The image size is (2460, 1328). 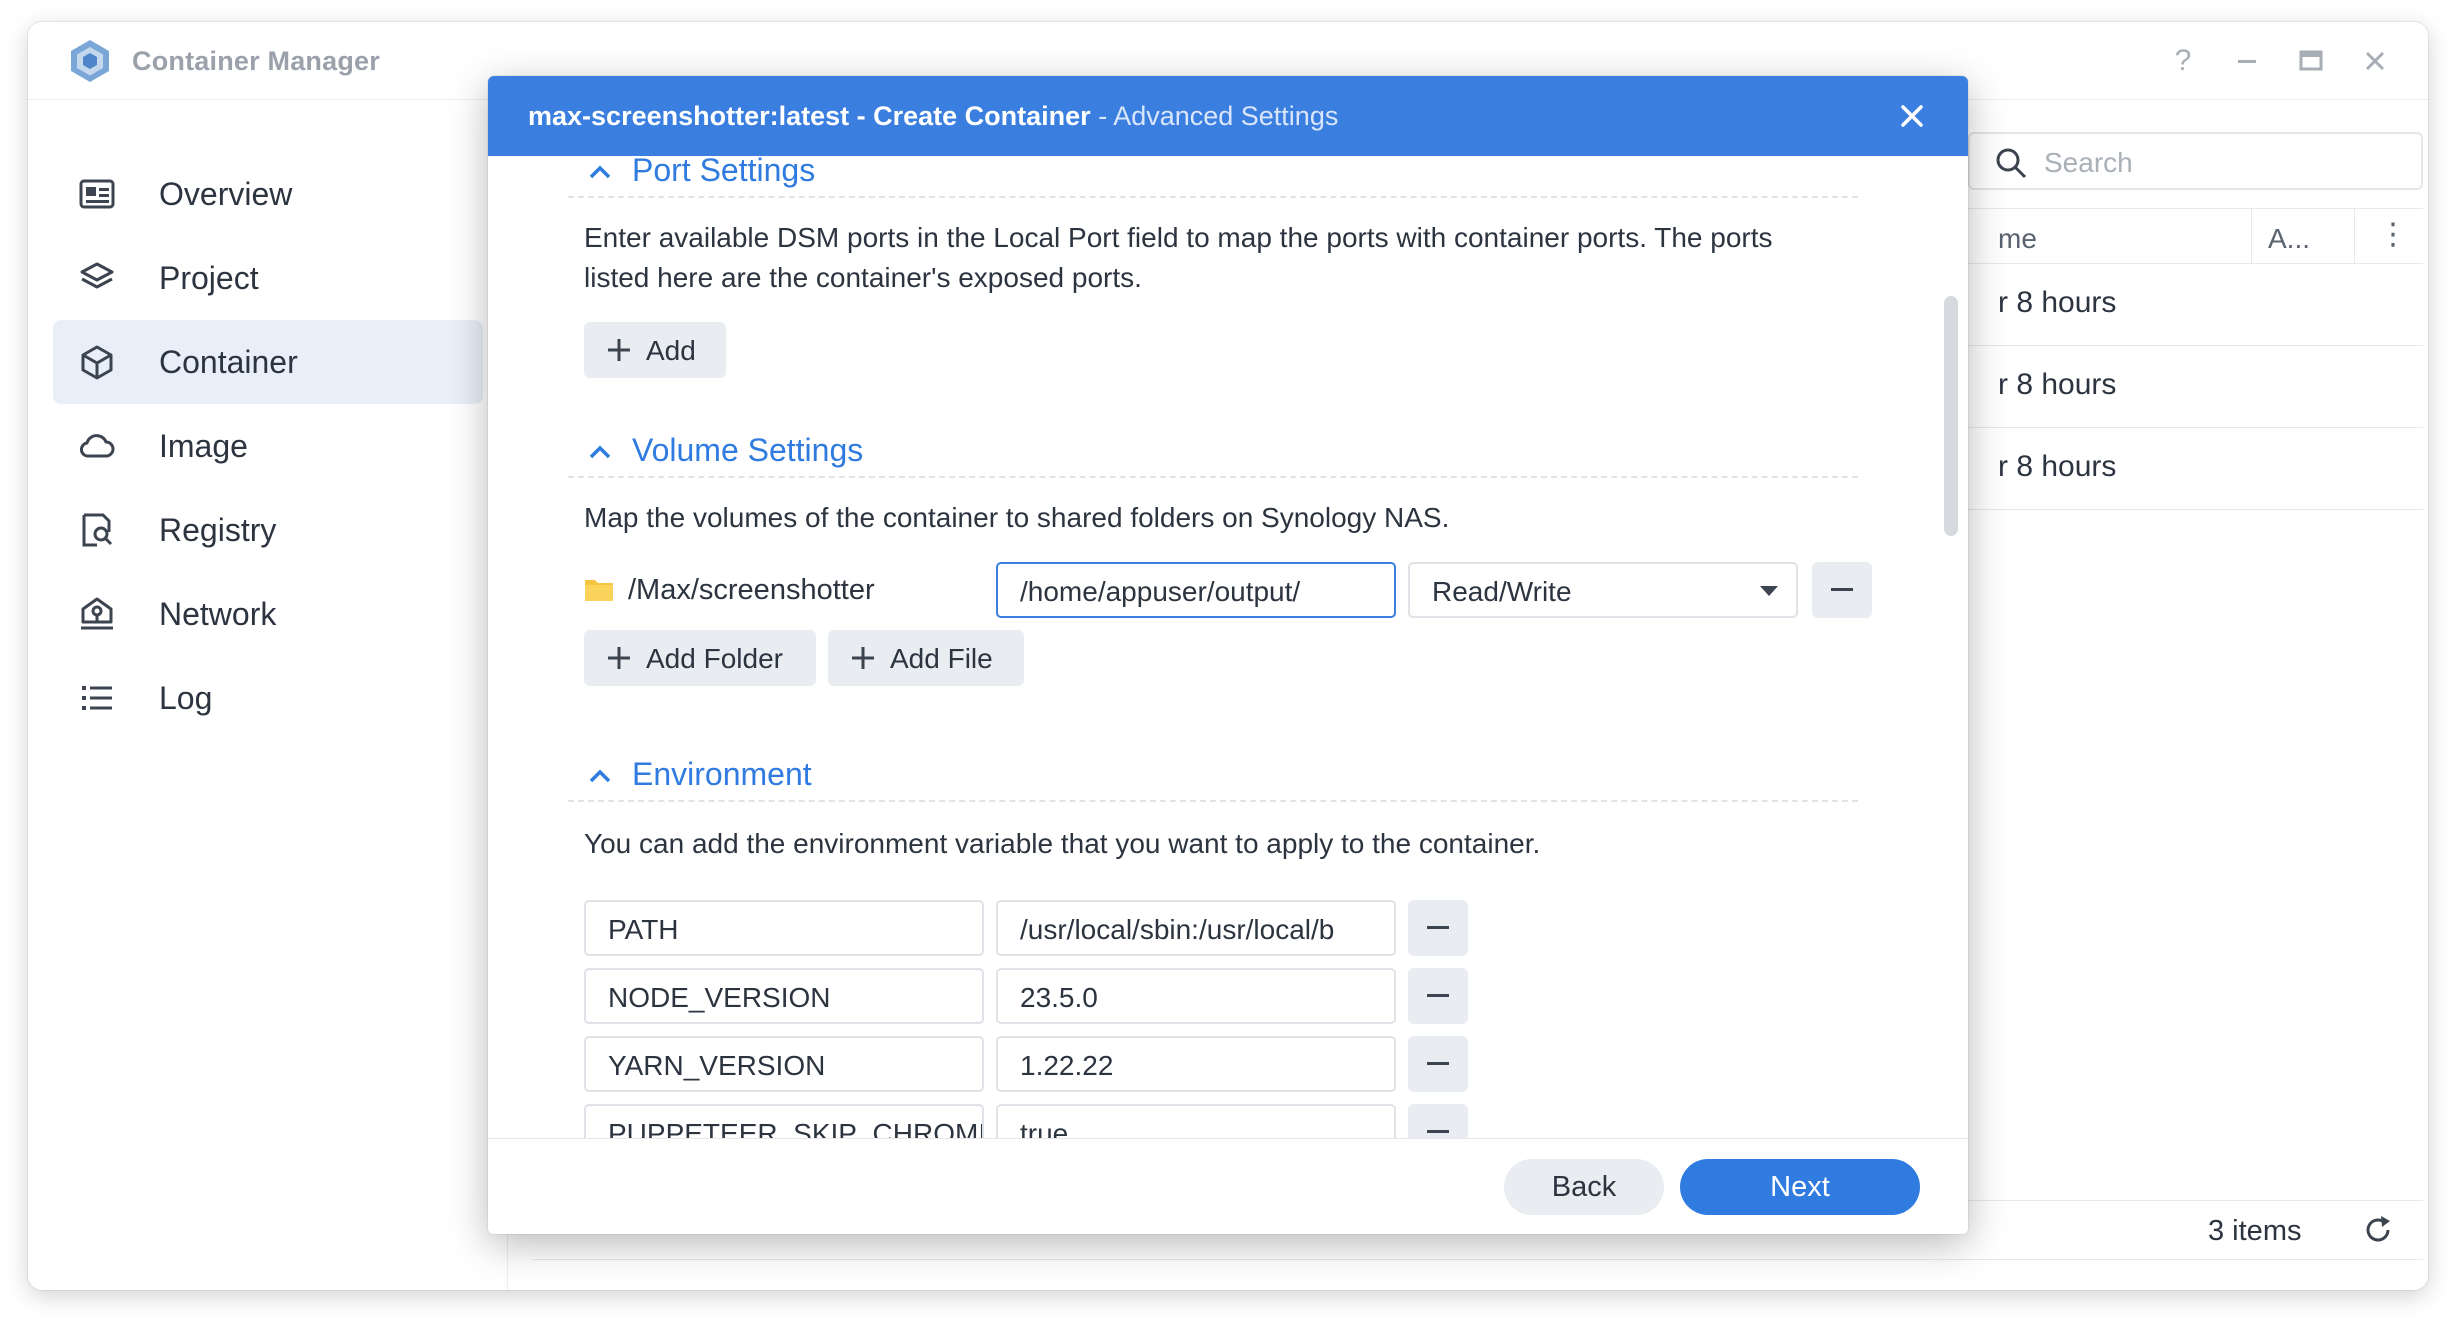 What do you see at coordinates (97, 530) in the screenshot?
I see `registry-search-icon` at bounding box center [97, 530].